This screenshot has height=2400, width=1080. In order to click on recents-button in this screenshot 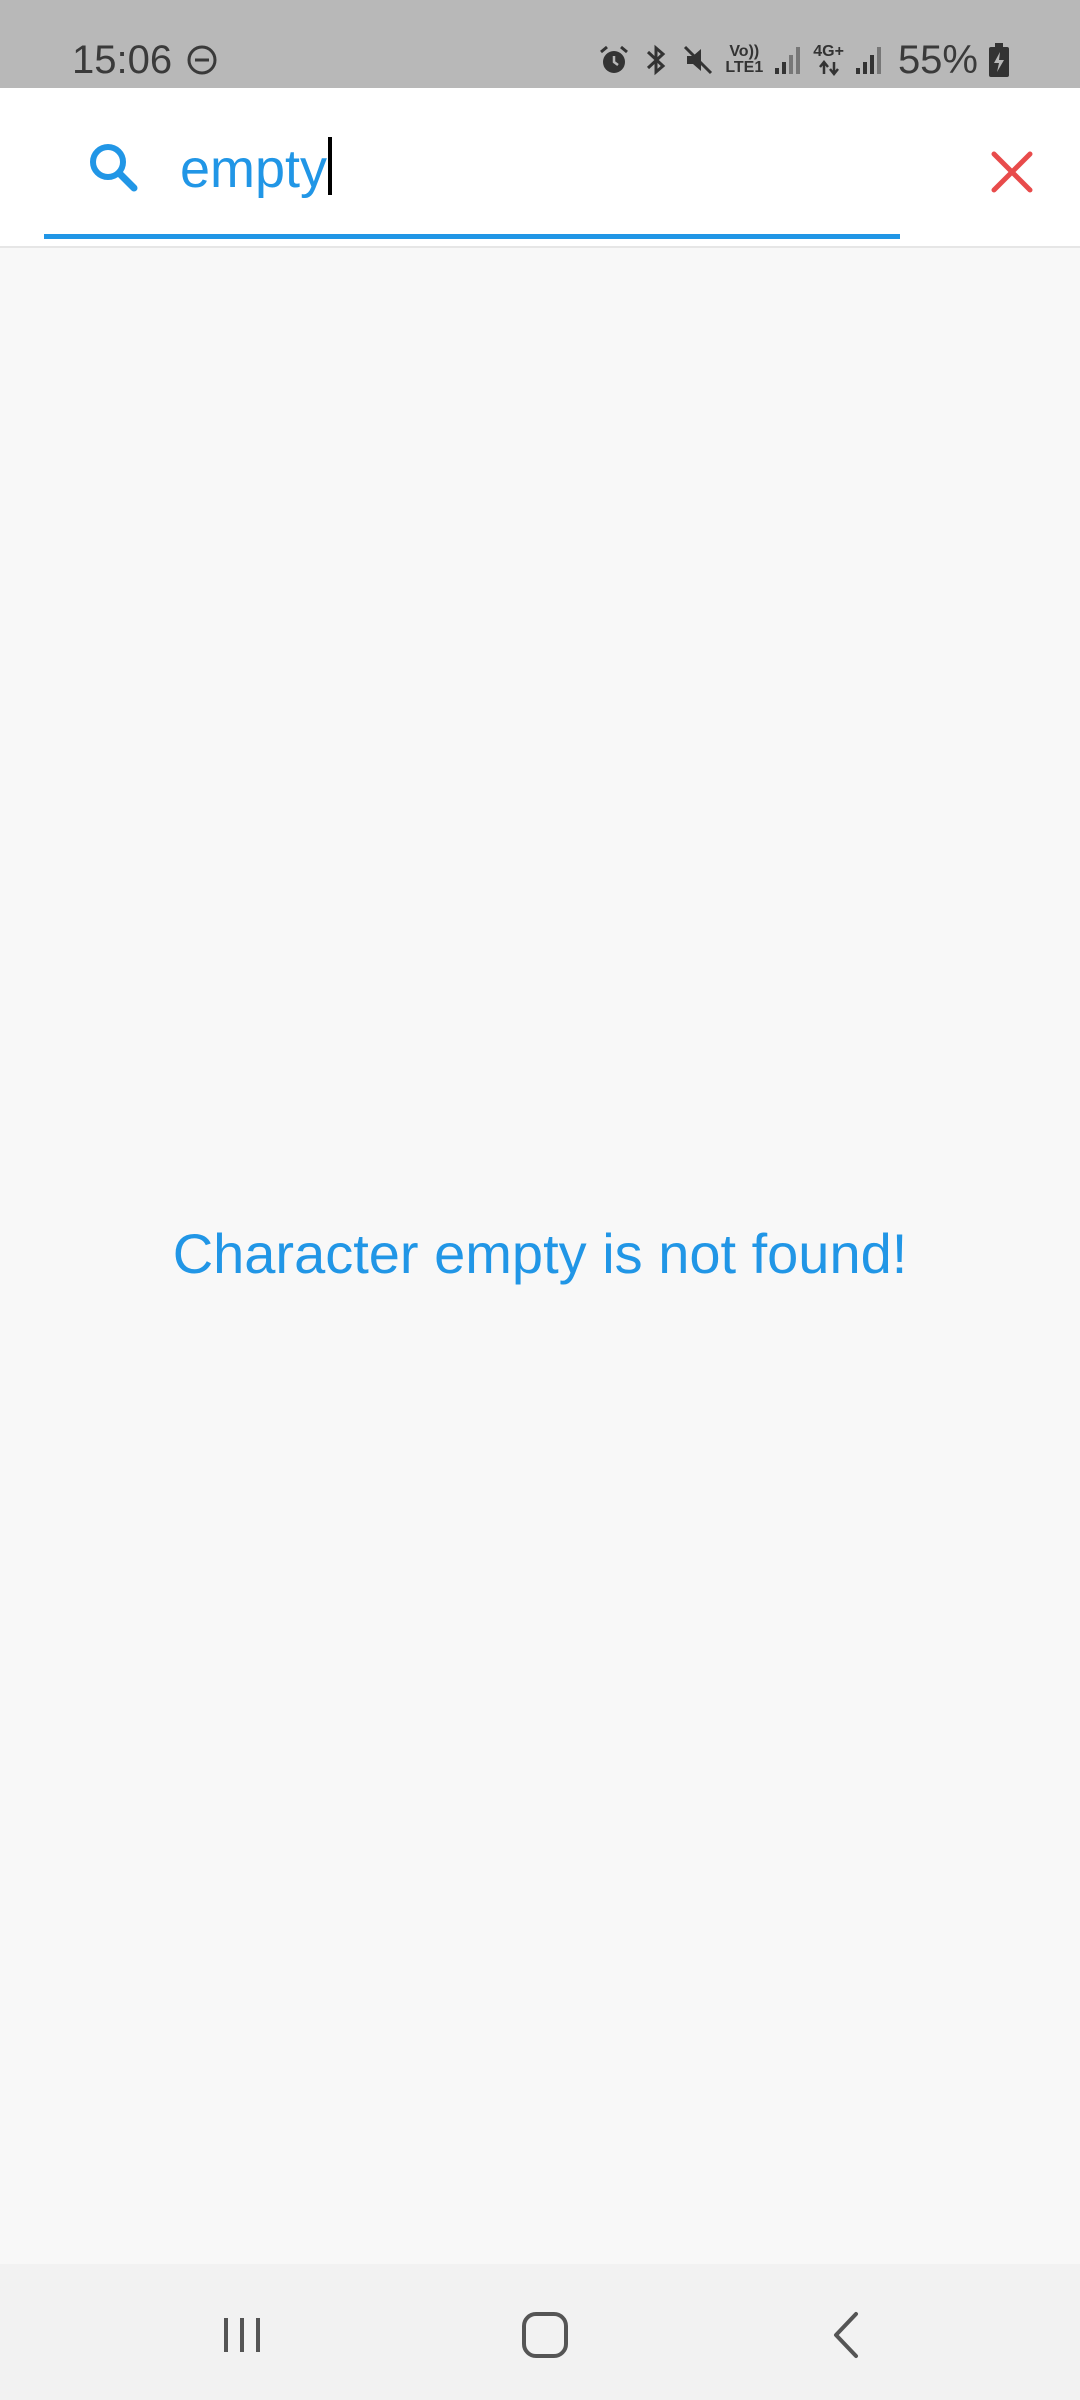, I will do `click(243, 2335)`.